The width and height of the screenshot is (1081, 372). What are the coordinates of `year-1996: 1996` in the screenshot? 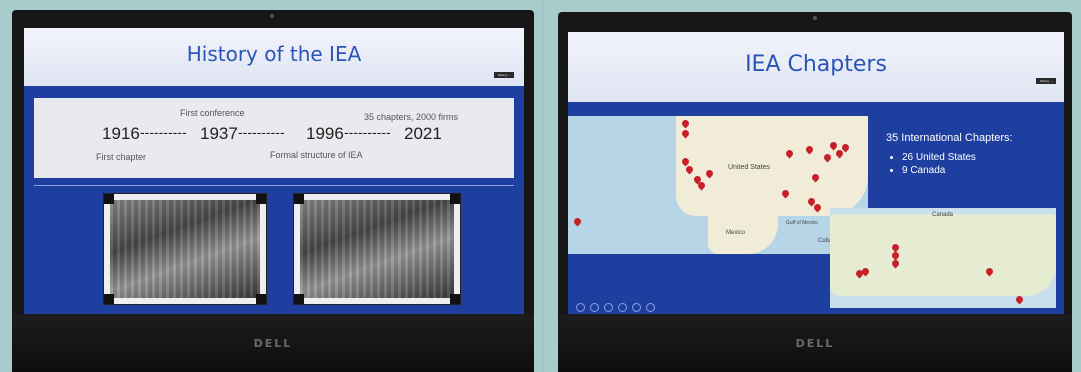 It's located at (325, 133).